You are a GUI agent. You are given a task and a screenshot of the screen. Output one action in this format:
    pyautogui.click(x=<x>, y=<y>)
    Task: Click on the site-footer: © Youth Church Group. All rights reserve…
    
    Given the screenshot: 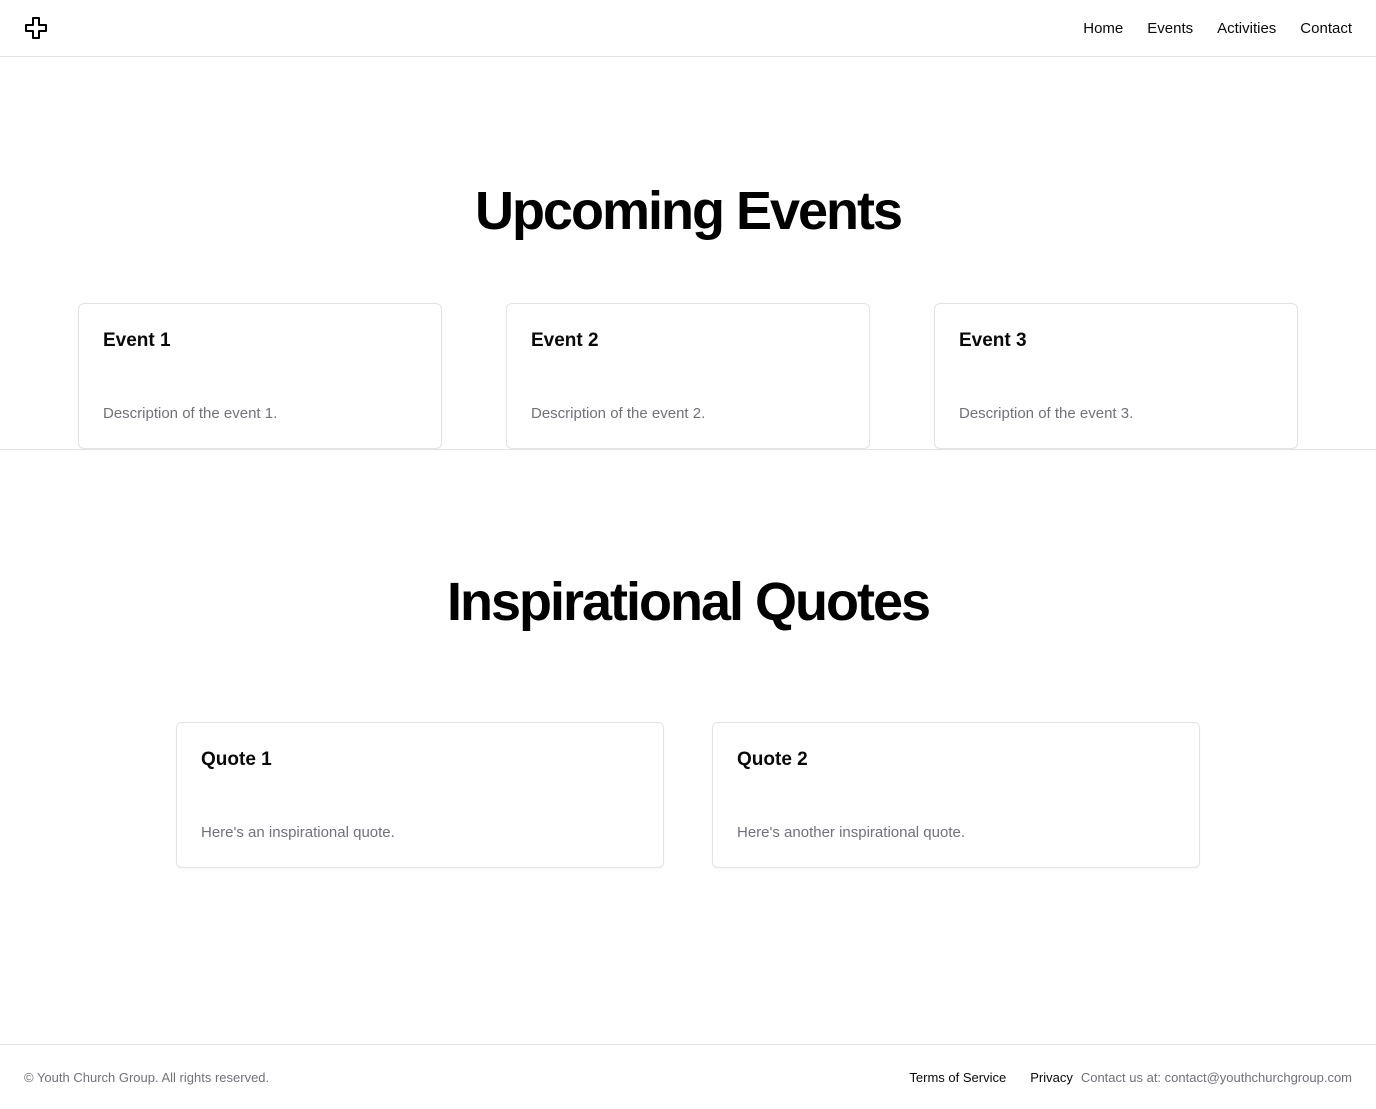 What is the action you would take?
    pyautogui.click(x=688, y=1076)
    